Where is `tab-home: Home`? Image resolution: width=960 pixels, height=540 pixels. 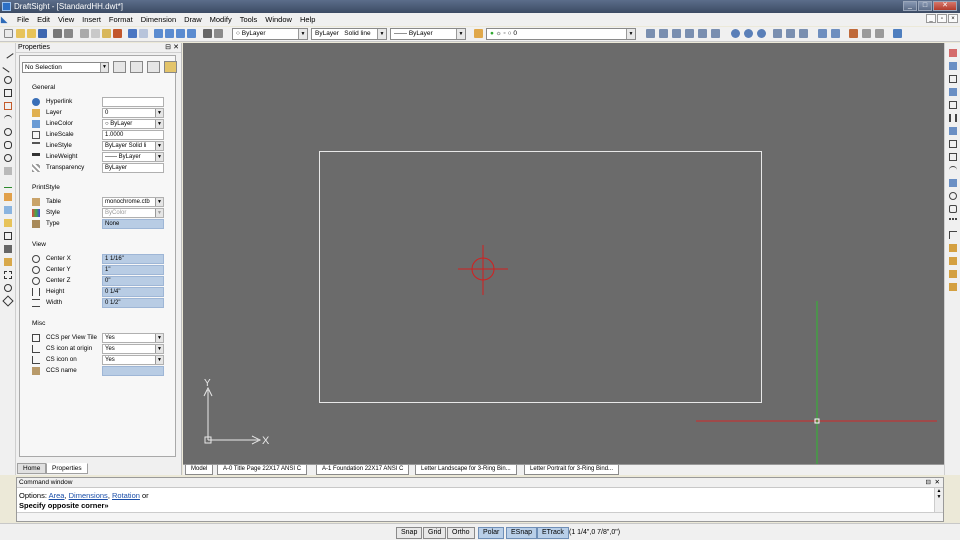 tab-home: Home is located at coordinates (32, 468).